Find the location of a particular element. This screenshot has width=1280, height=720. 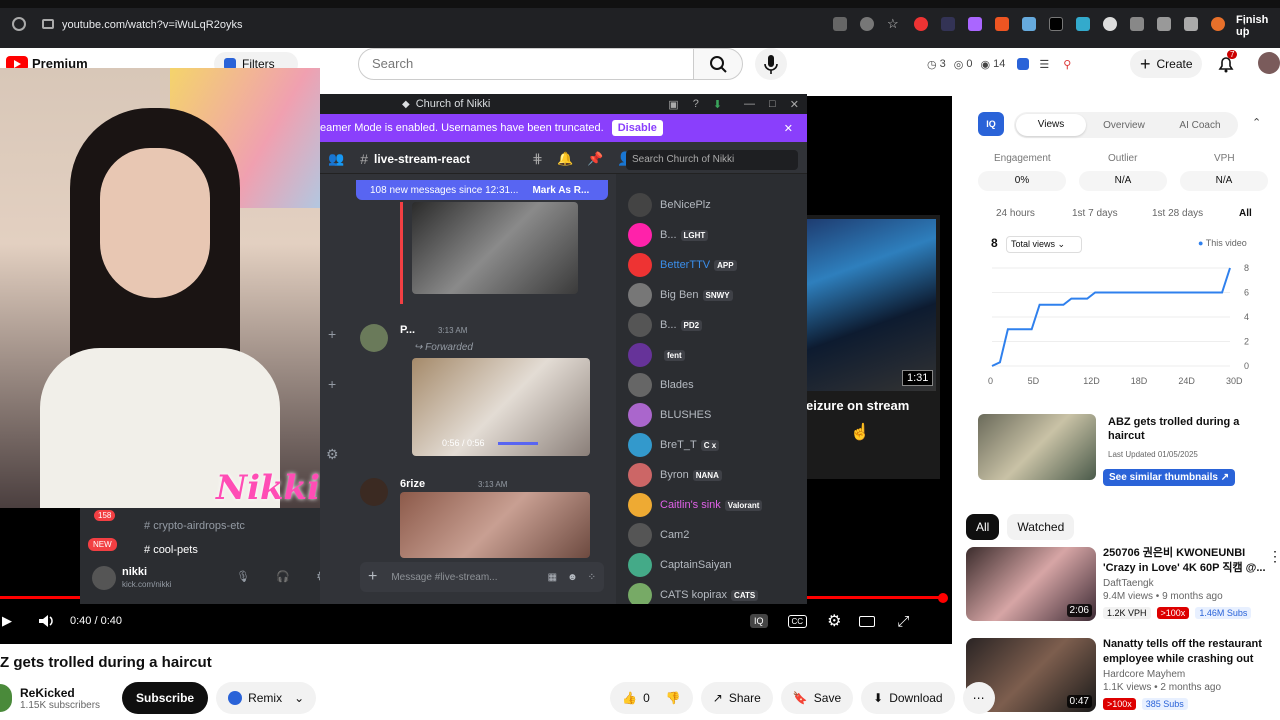

voice-search-button is located at coordinates (771, 64).